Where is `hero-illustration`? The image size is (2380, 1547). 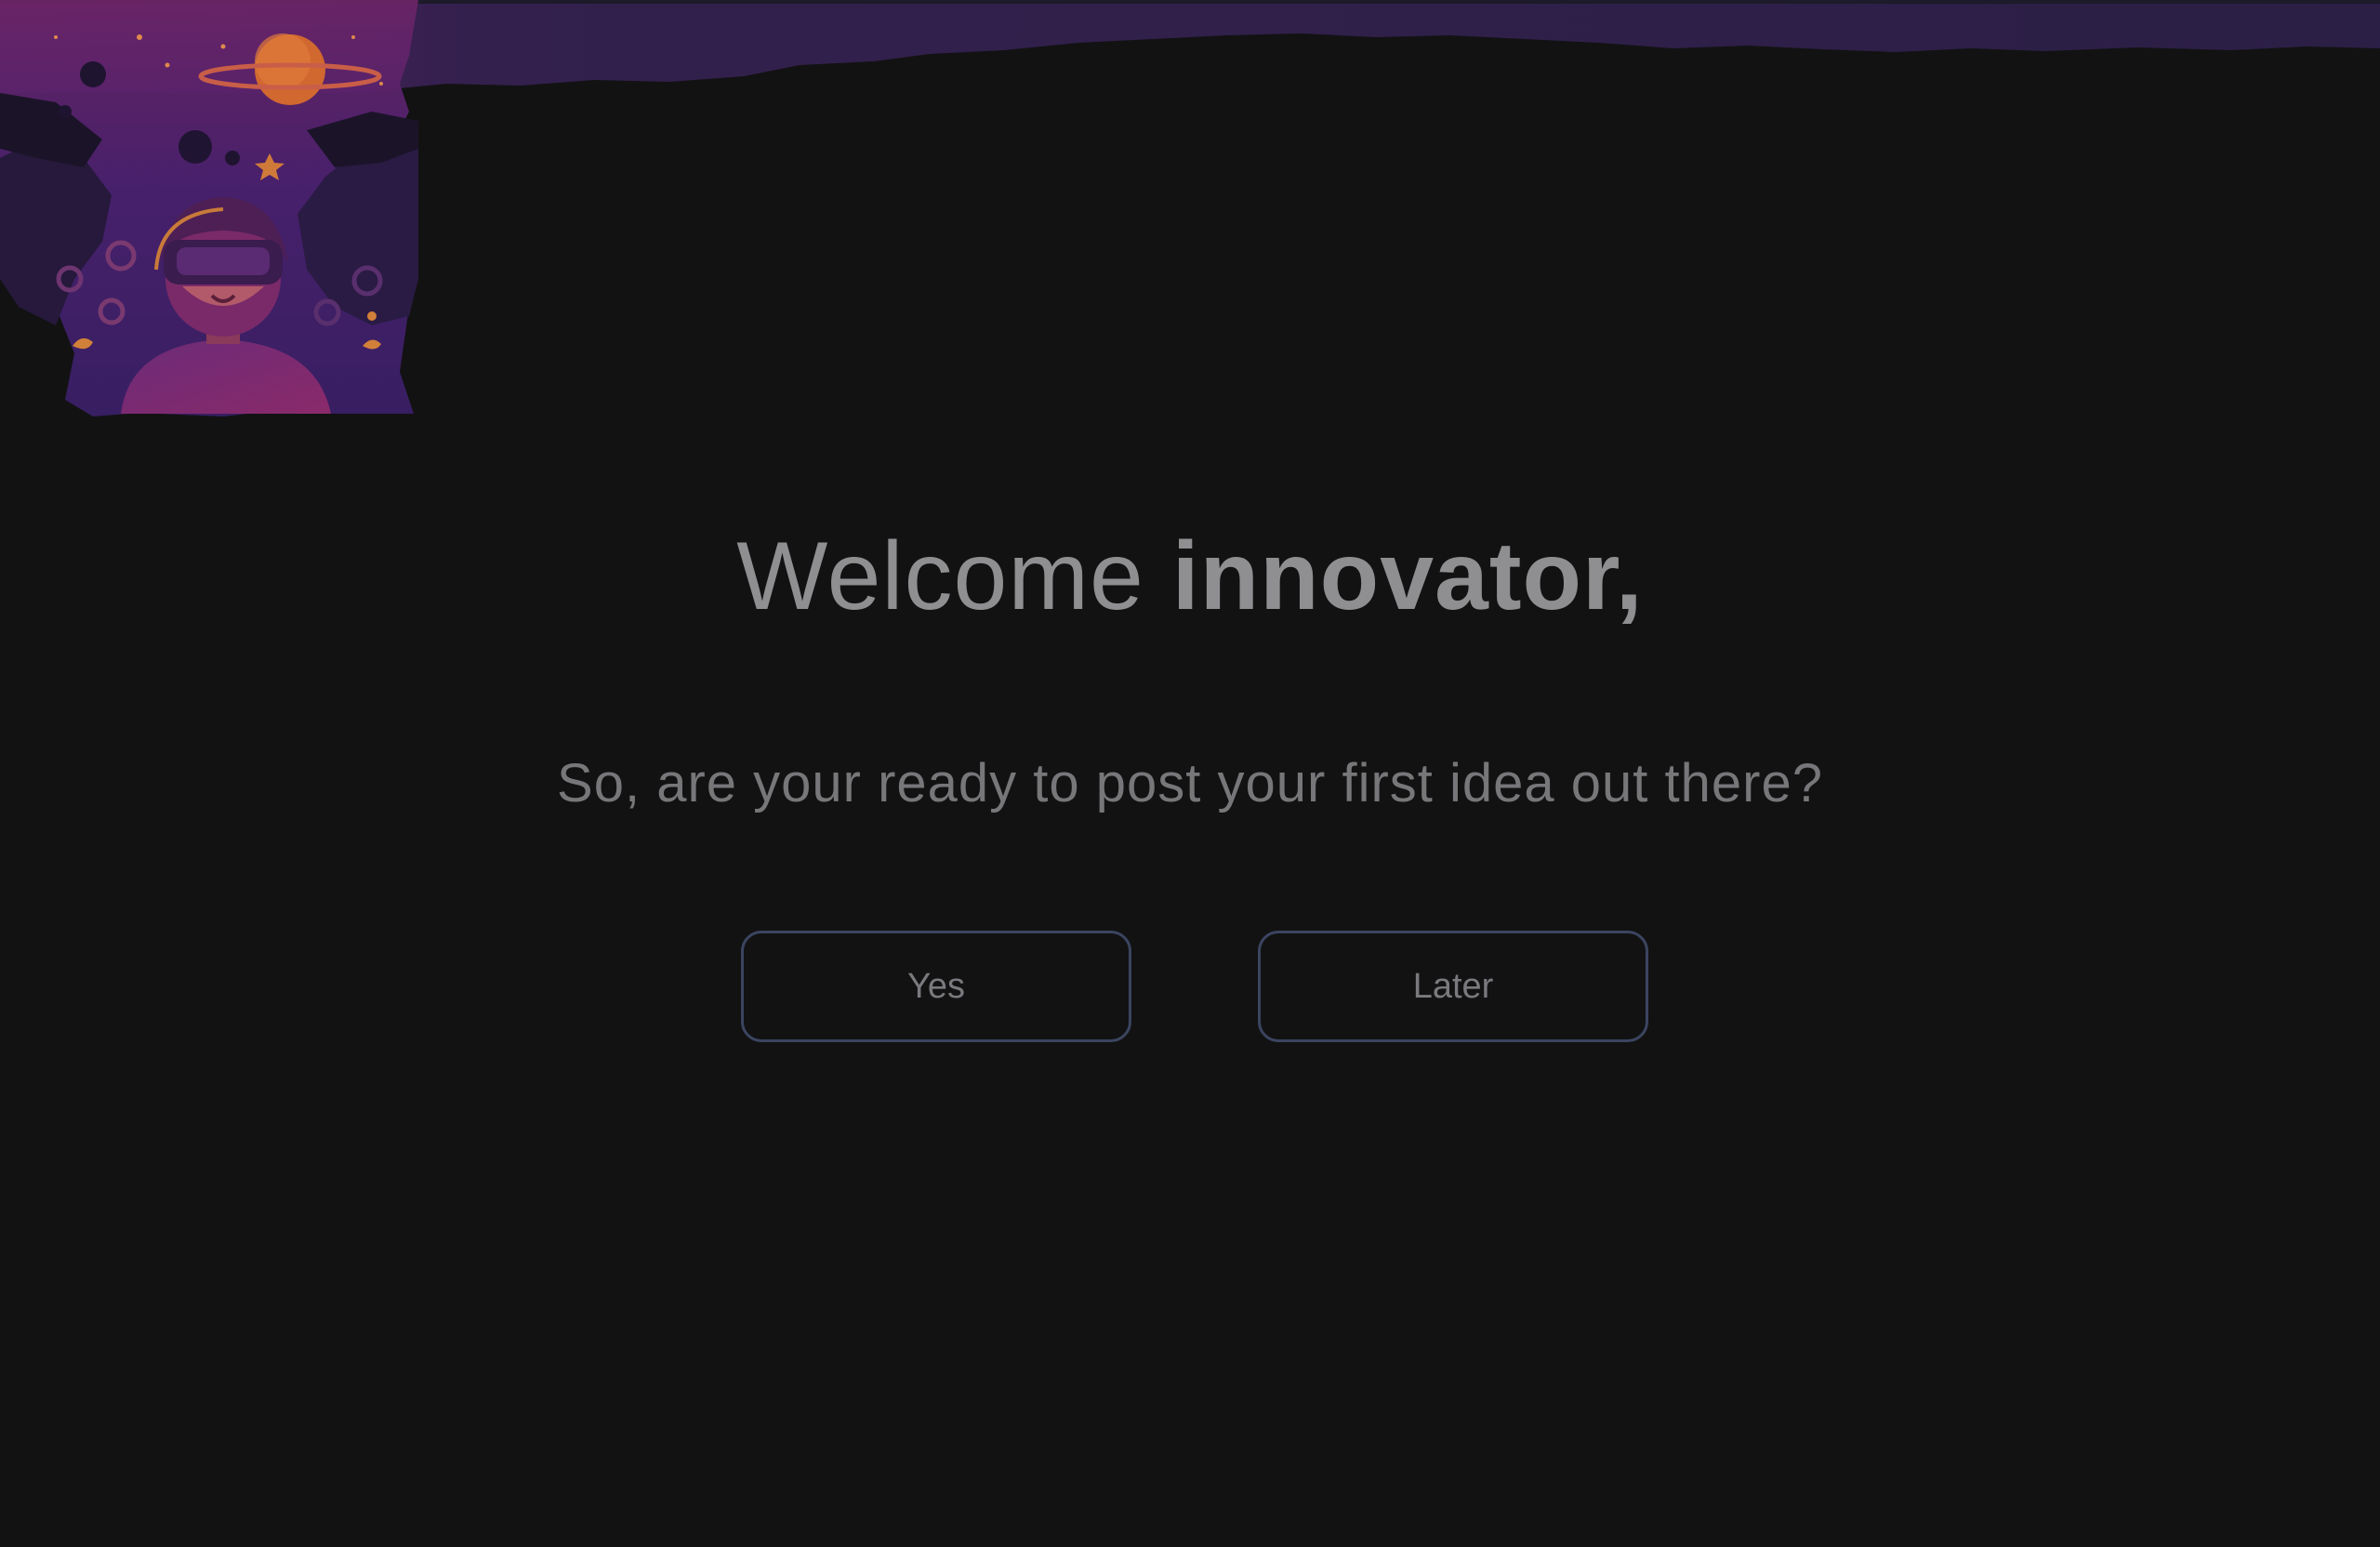
hero-illustration is located at coordinates (209, 208).